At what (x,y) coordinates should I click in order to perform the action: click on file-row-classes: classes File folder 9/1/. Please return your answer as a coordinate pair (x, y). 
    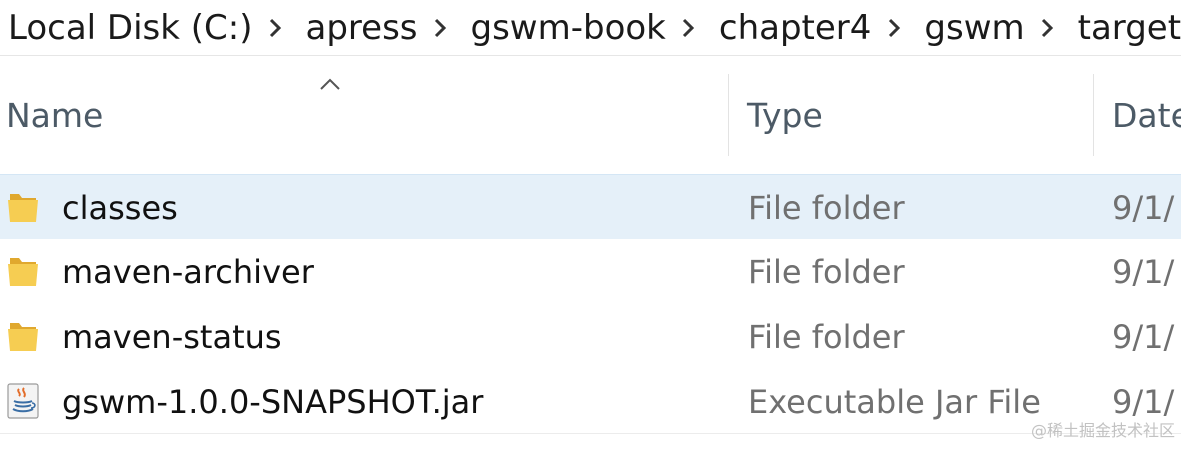
    Looking at the image, I should click on (590, 206).